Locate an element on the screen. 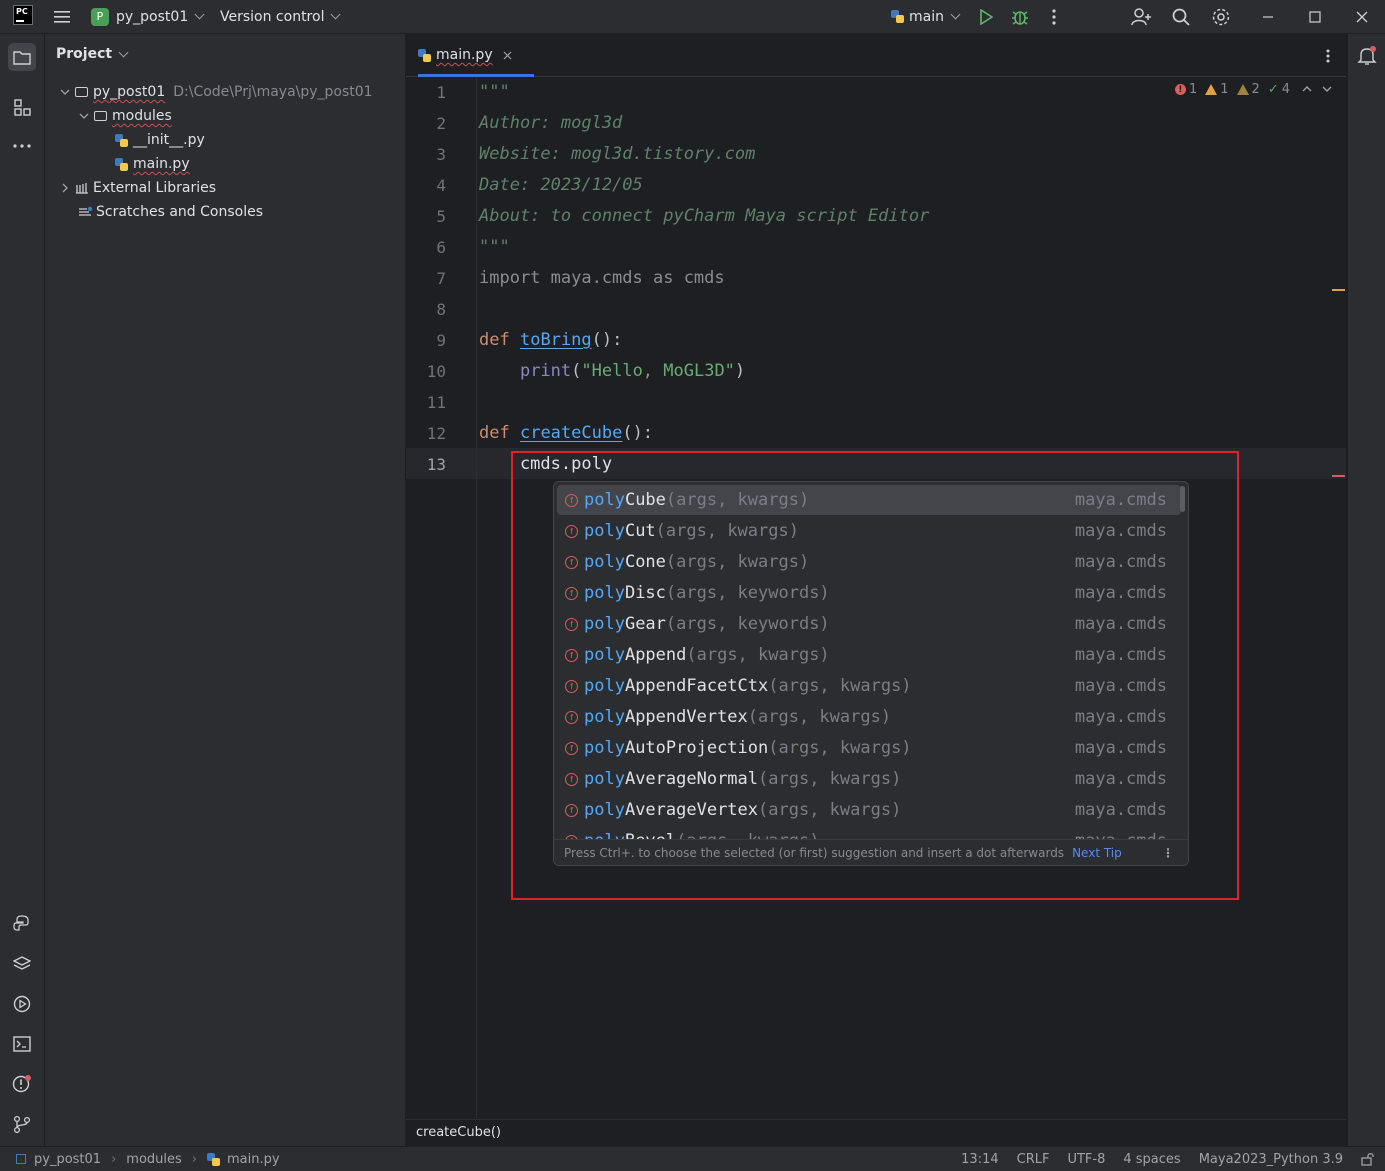 The height and width of the screenshot is (1171, 1385). completion-match: poly is located at coordinates (604, 500).